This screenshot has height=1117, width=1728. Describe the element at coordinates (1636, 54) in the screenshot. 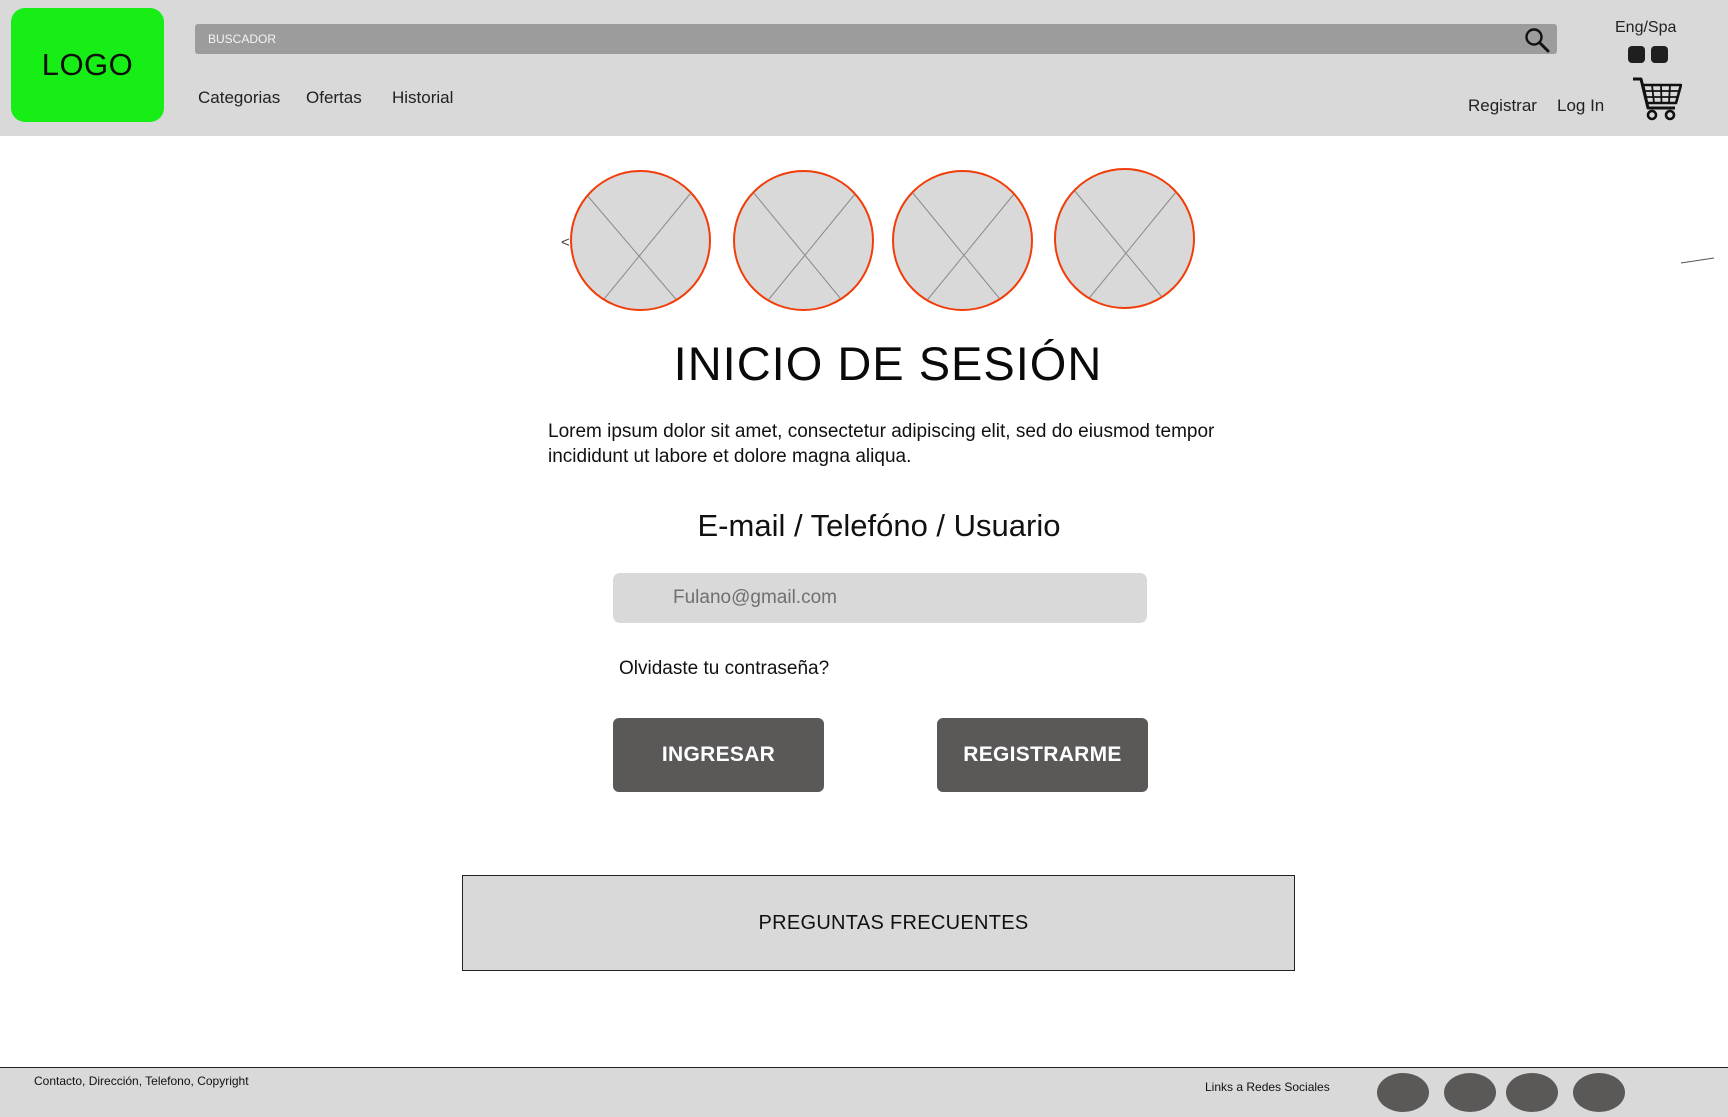

I see `language-toggle-eng` at that location.